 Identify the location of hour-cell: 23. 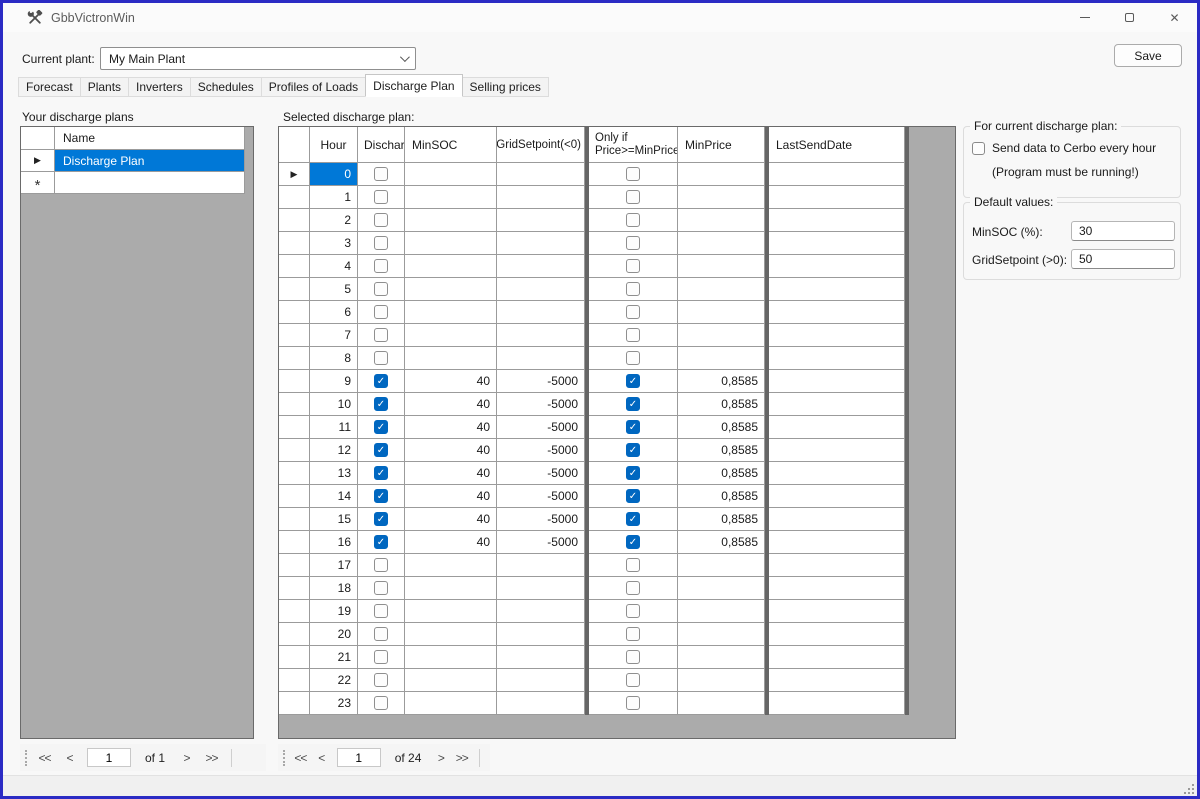
(334, 703).